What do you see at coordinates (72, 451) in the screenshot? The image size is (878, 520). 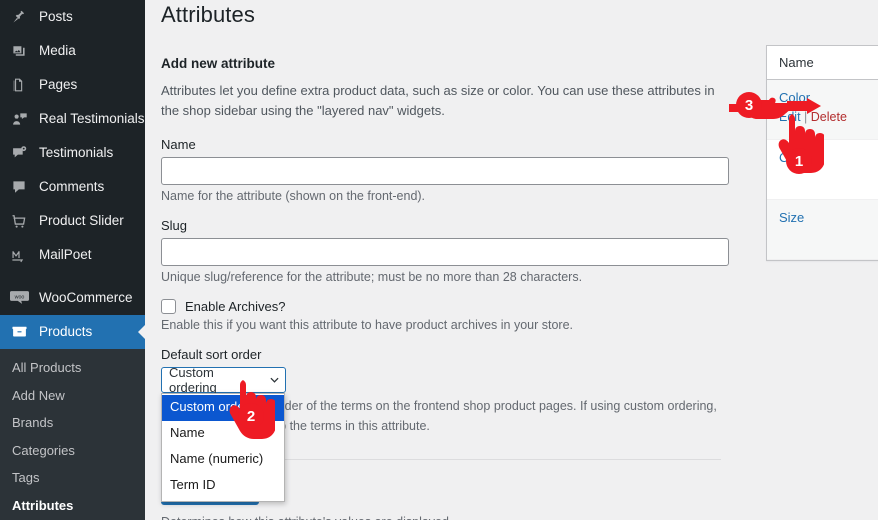 I see `submenu-item-categories: Categories` at bounding box center [72, 451].